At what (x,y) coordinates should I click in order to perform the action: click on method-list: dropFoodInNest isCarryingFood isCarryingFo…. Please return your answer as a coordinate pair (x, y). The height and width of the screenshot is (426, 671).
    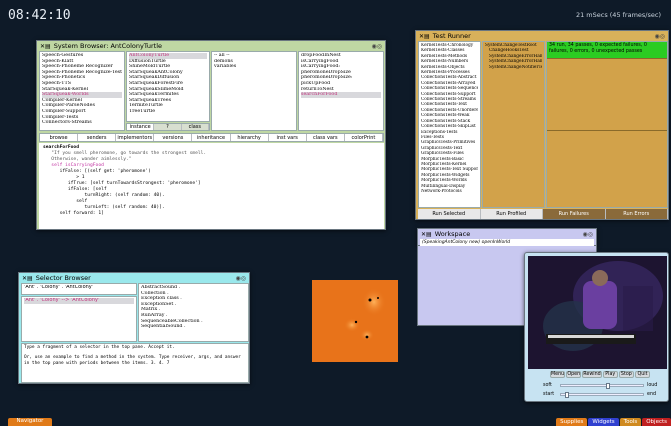
    Looking at the image, I should click on (341, 91).